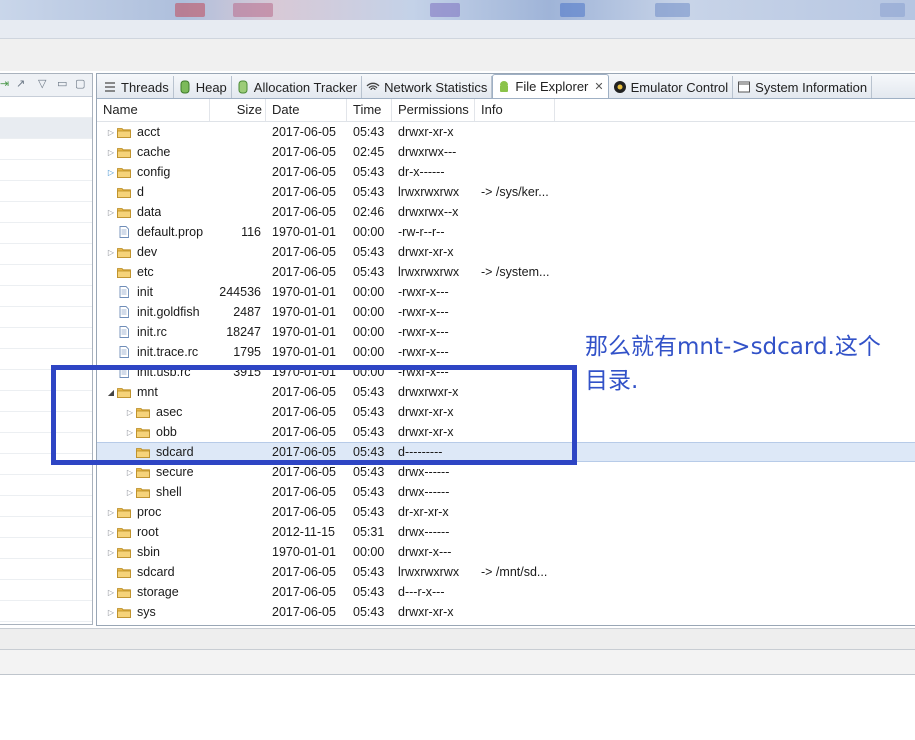 The height and width of the screenshot is (740, 915). What do you see at coordinates (111, 392) in the screenshot?
I see `collapse-arrow-icon: ◢` at bounding box center [111, 392].